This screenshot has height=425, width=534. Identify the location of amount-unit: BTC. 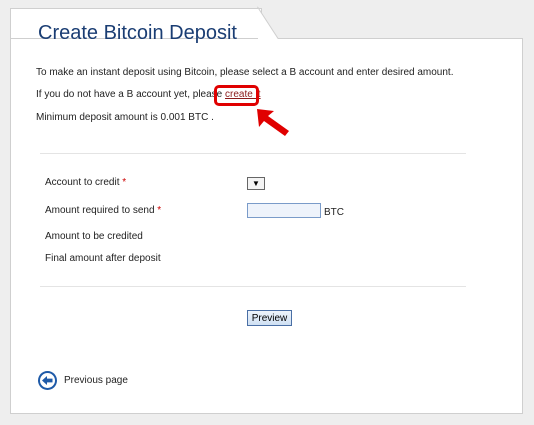
(334, 212).